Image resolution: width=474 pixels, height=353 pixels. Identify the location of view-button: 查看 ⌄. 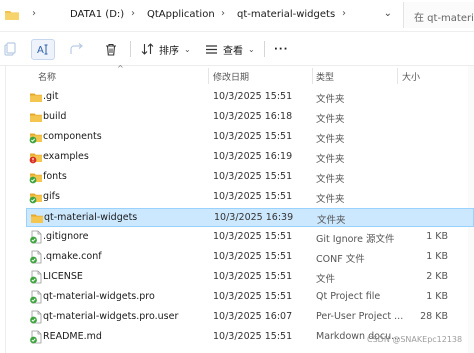
(230, 49).